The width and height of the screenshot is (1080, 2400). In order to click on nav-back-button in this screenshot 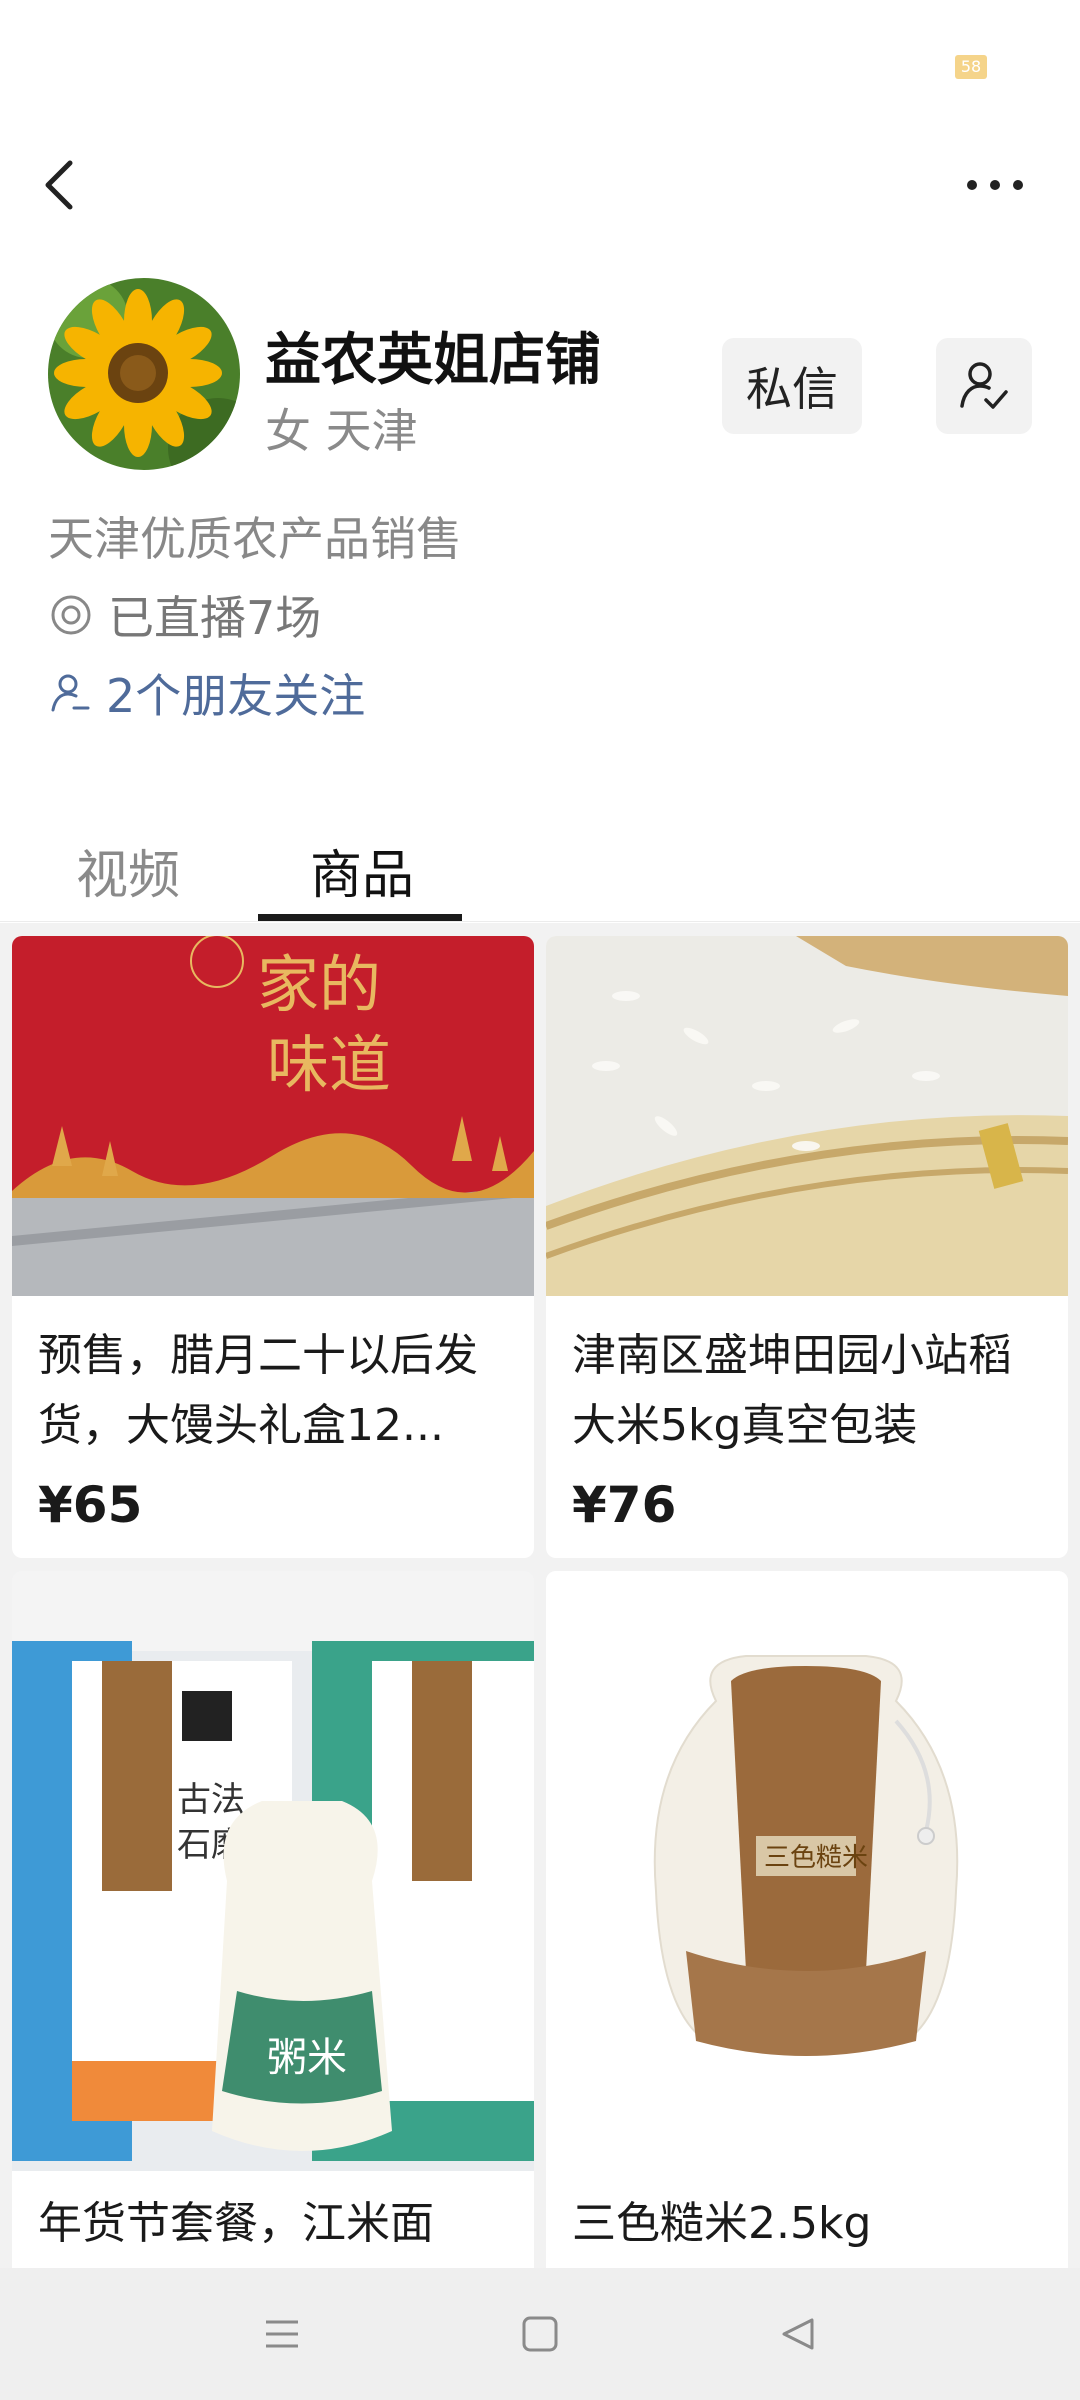, I will do `click(798, 2334)`.